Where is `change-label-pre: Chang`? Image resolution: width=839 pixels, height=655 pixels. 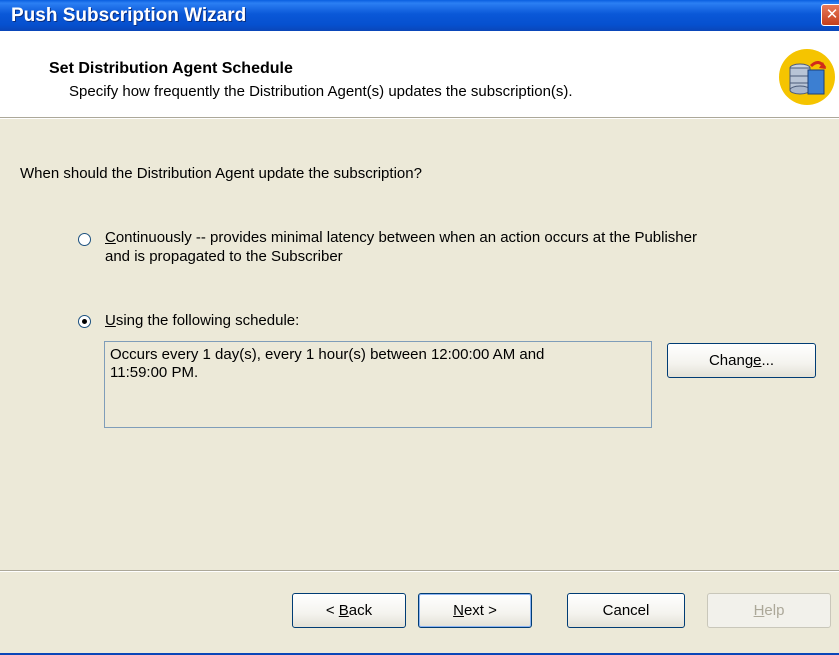
change-label-pre: Chang is located at coordinates (731, 360).